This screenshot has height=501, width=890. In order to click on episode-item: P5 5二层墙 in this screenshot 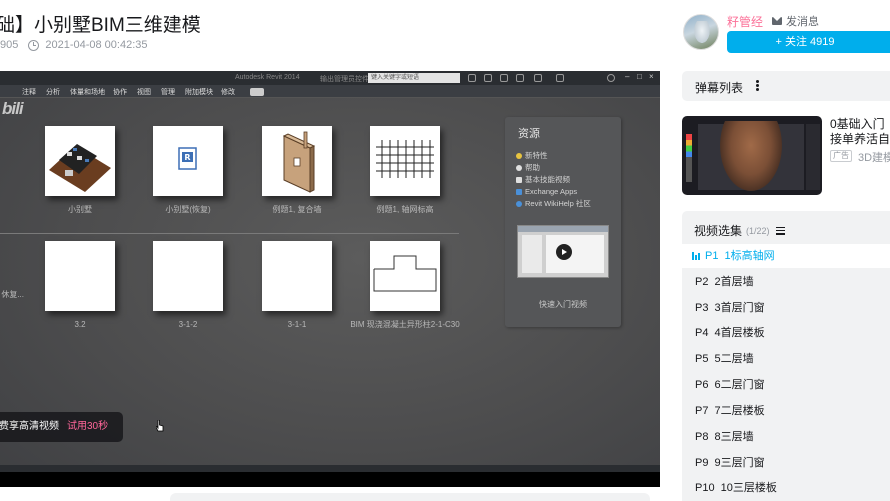, I will do `click(786, 359)`.